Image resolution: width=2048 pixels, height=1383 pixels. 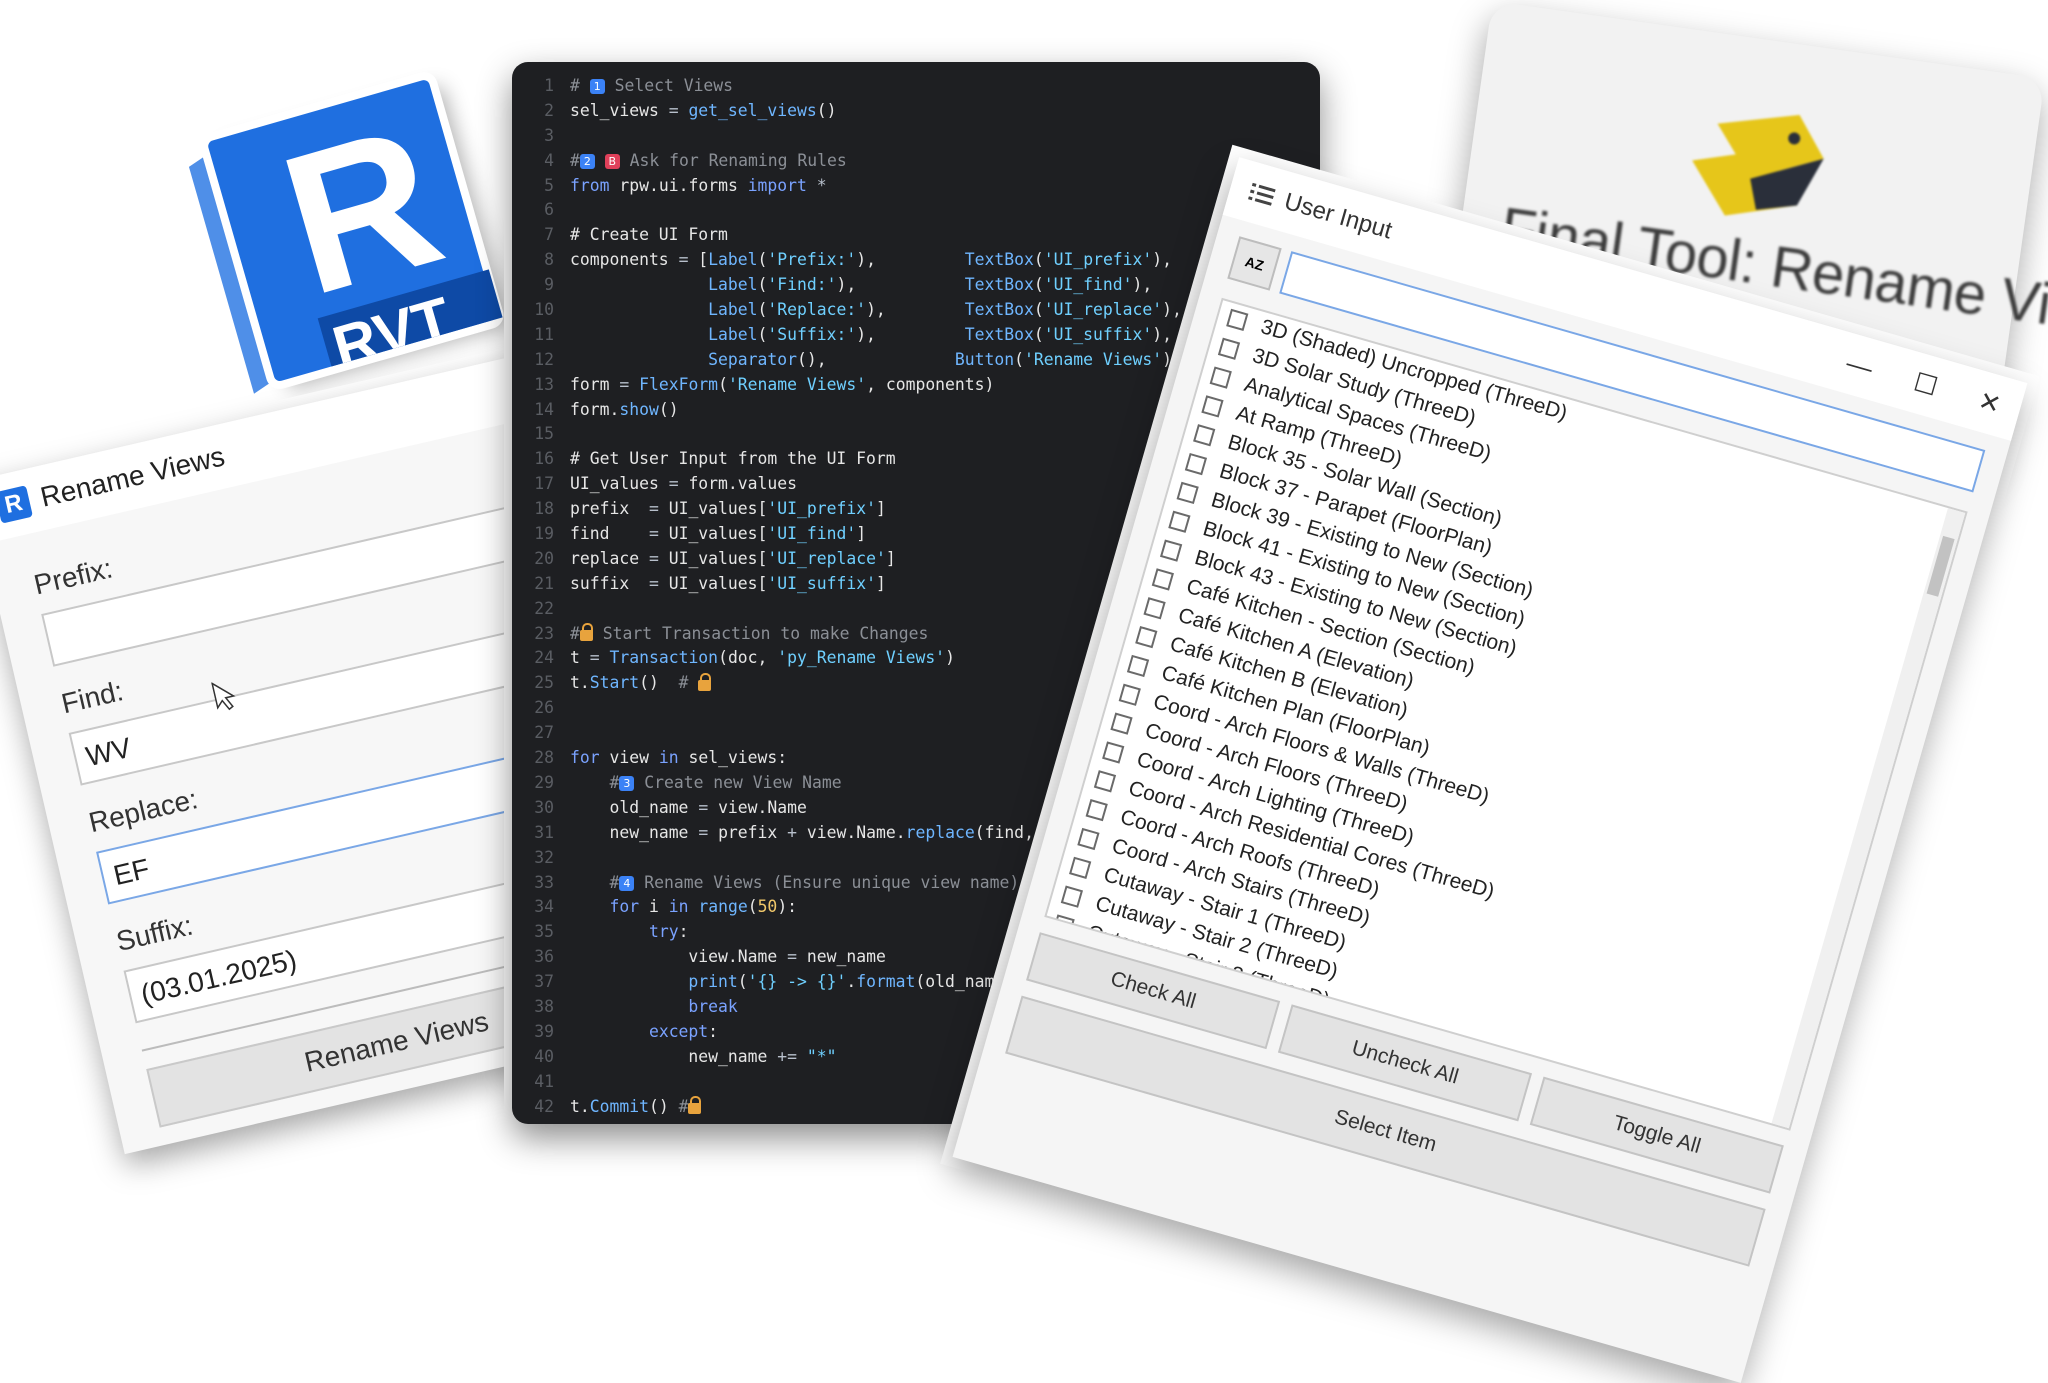 I want to click on line-number: 29, so click(x=544, y=782).